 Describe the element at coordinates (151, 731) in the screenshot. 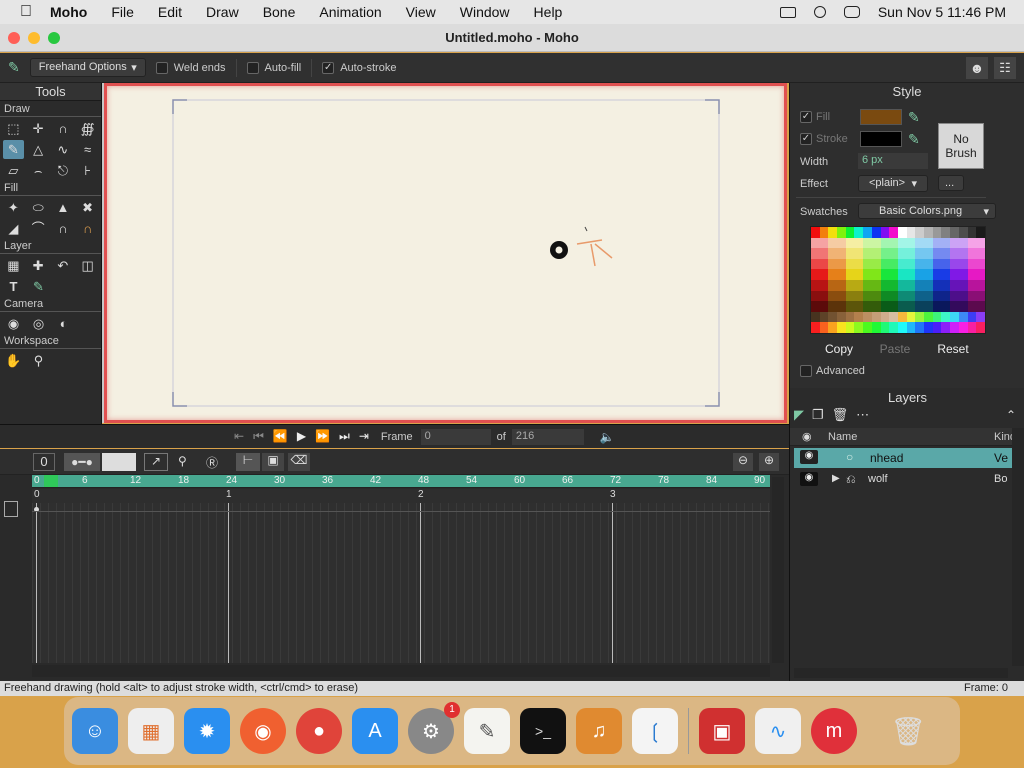

I see `launchpad-icon: ▦` at that location.